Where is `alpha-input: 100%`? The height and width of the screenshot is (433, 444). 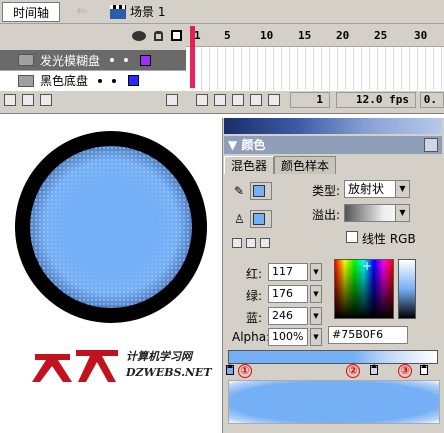 alpha-input: 100% is located at coordinates (288, 337).